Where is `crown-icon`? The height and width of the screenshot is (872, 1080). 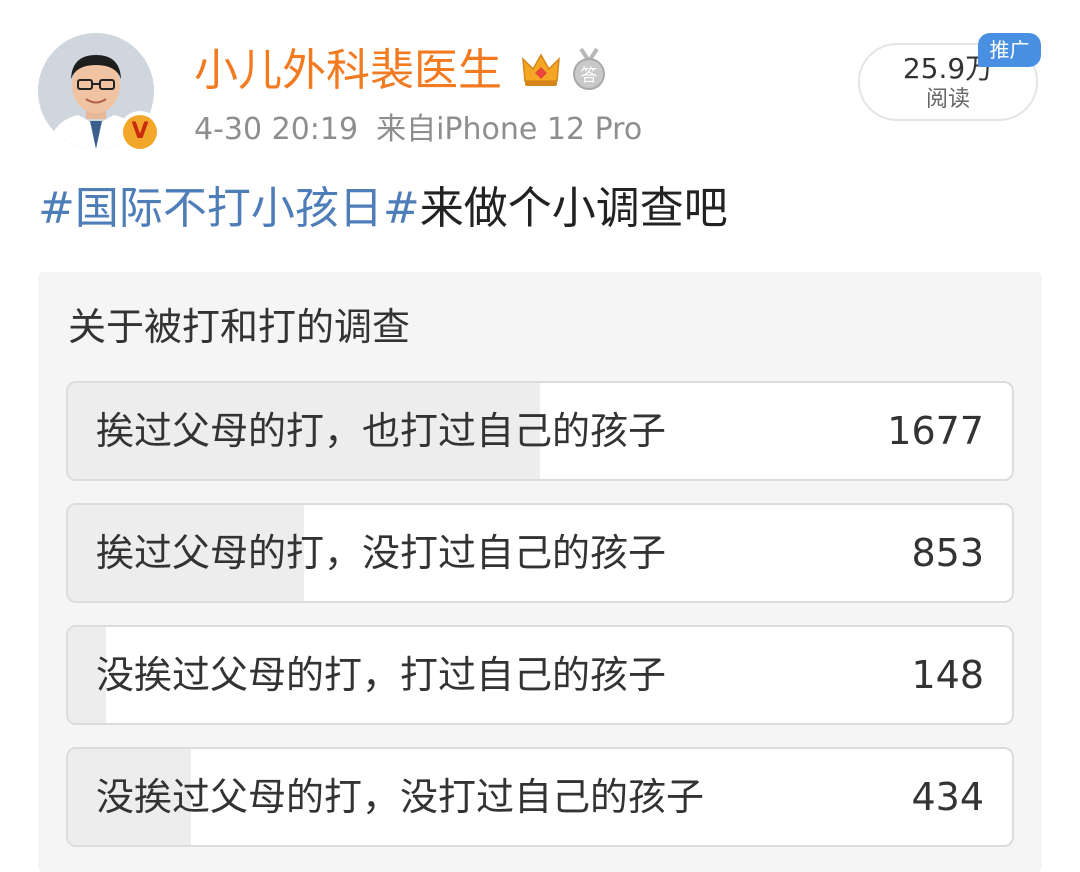
crown-icon is located at coordinates (541, 69).